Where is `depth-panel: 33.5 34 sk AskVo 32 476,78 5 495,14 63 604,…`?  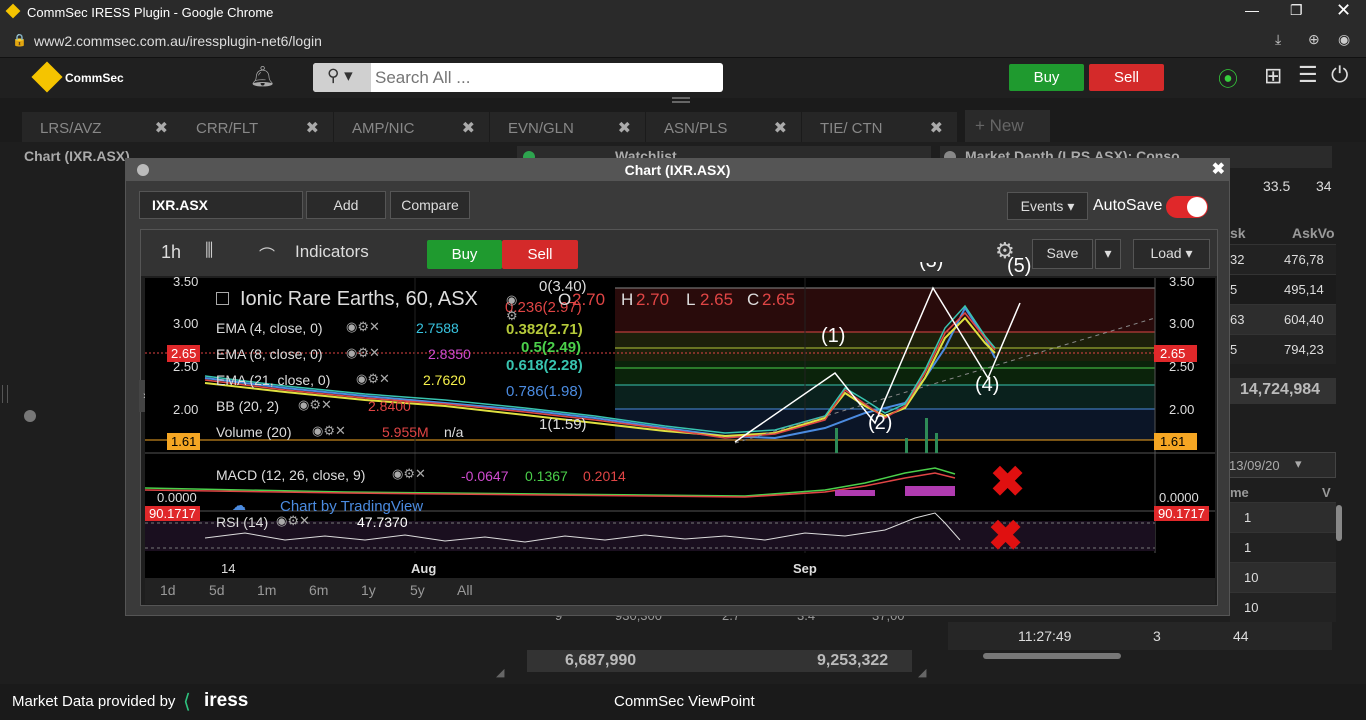 depth-panel: 33.5 34 sk AskVo 32 476,78 5 495,14 63 604,… is located at coordinates (1280, 396).